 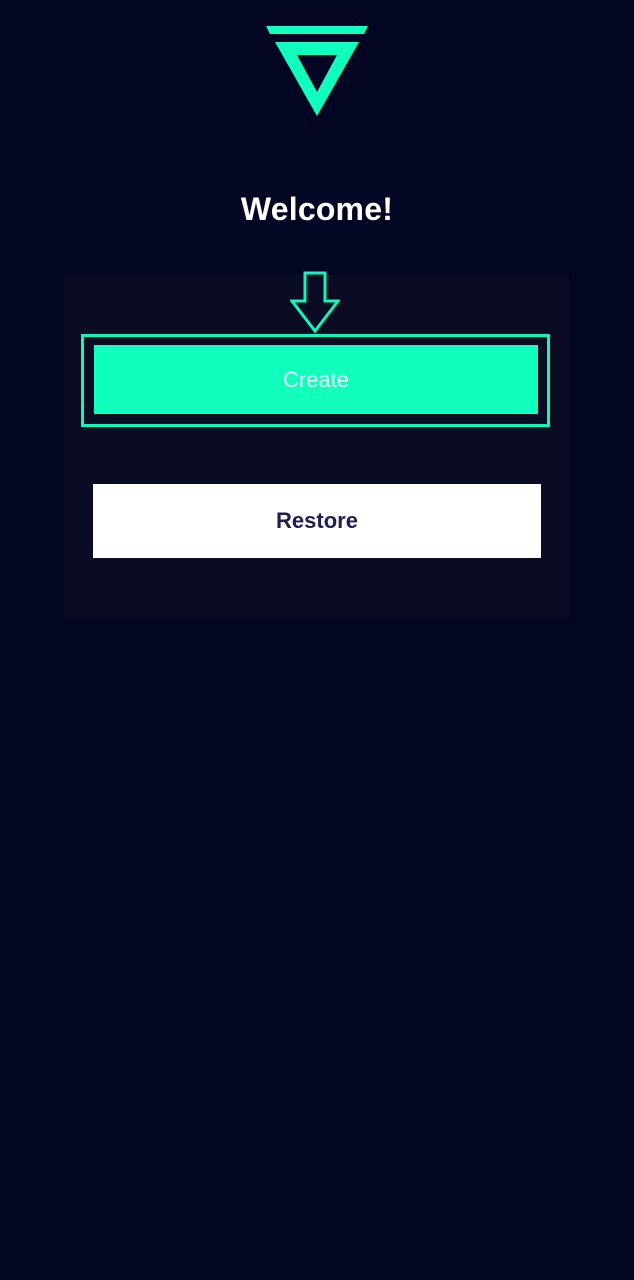 What do you see at coordinates (316, 379) in the screenshot?
I see `create-button: Create` at bounding box center [316, 379].